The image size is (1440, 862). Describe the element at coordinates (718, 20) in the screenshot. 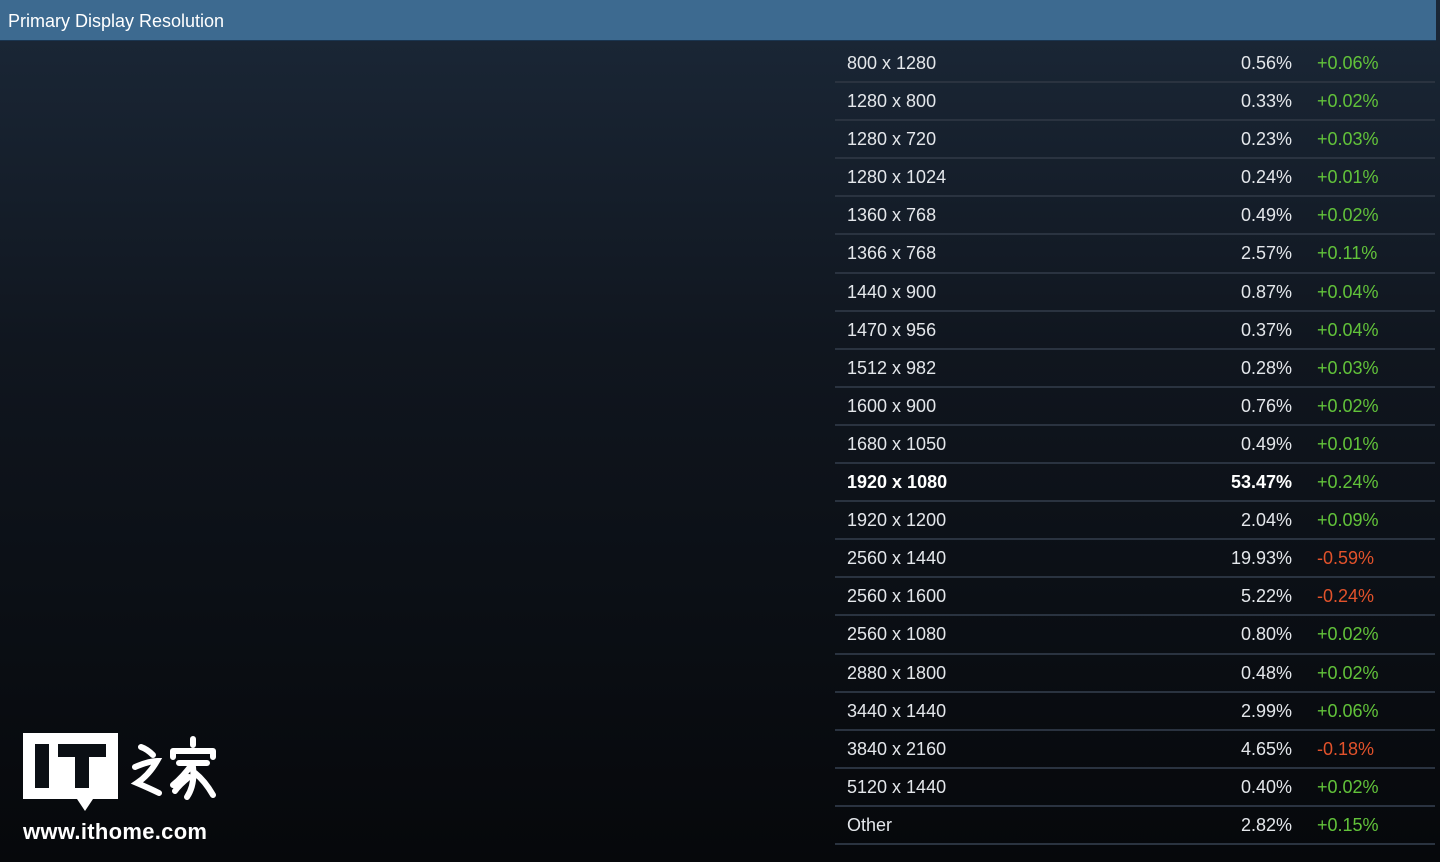

I see `section-header: Primary Display Resolution` at that location.